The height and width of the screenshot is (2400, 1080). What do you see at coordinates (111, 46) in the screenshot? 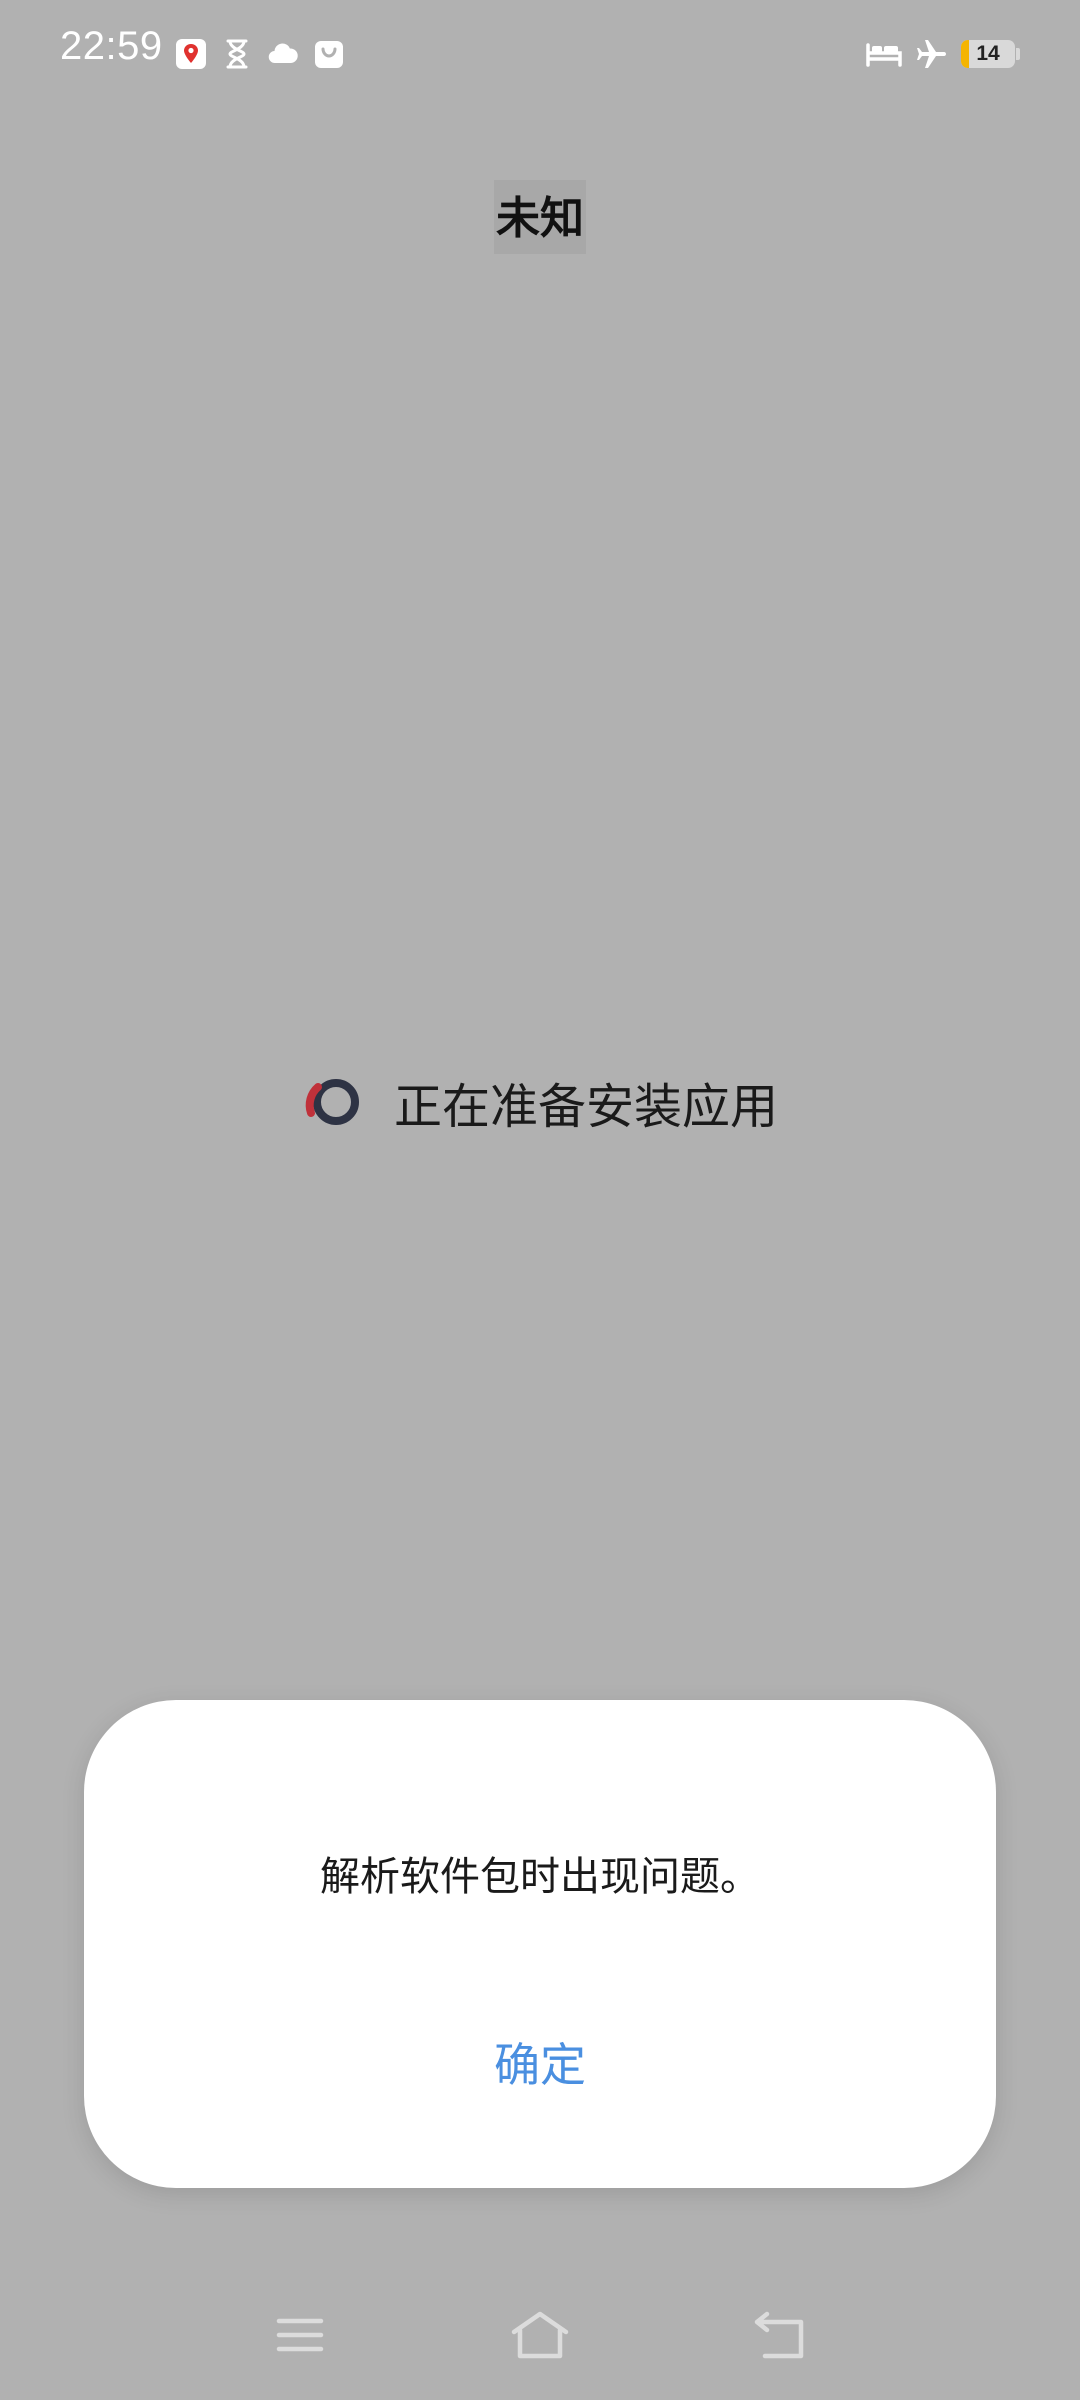
I see `status-time: 22:59` at bounding box center [111, 46].